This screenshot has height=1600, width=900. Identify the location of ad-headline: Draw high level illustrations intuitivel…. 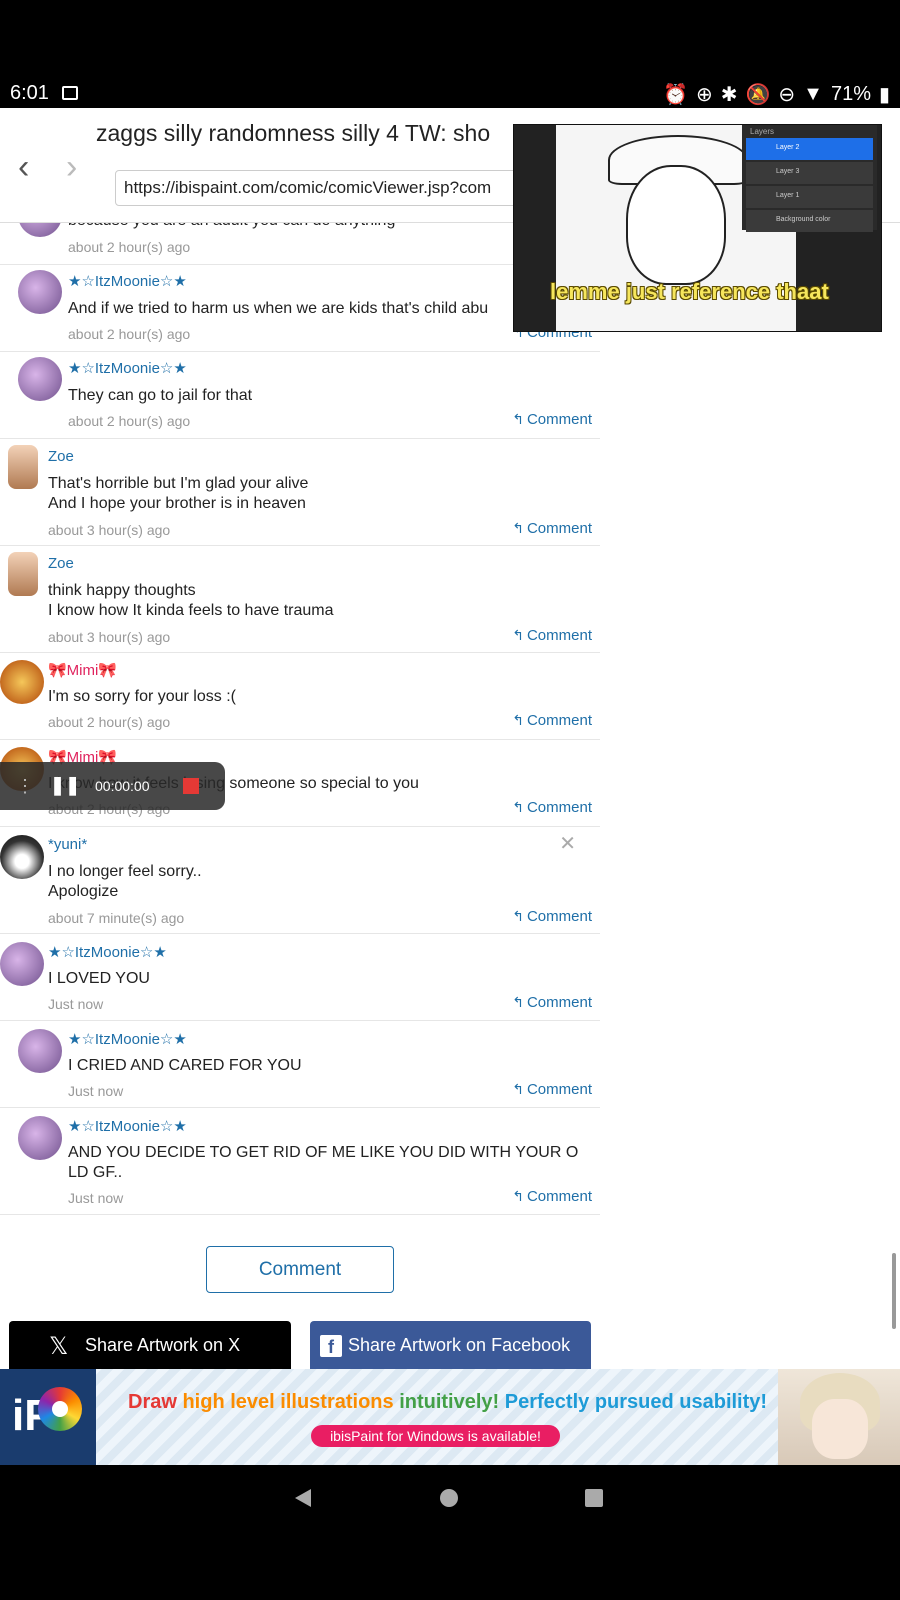
(448, 1402).